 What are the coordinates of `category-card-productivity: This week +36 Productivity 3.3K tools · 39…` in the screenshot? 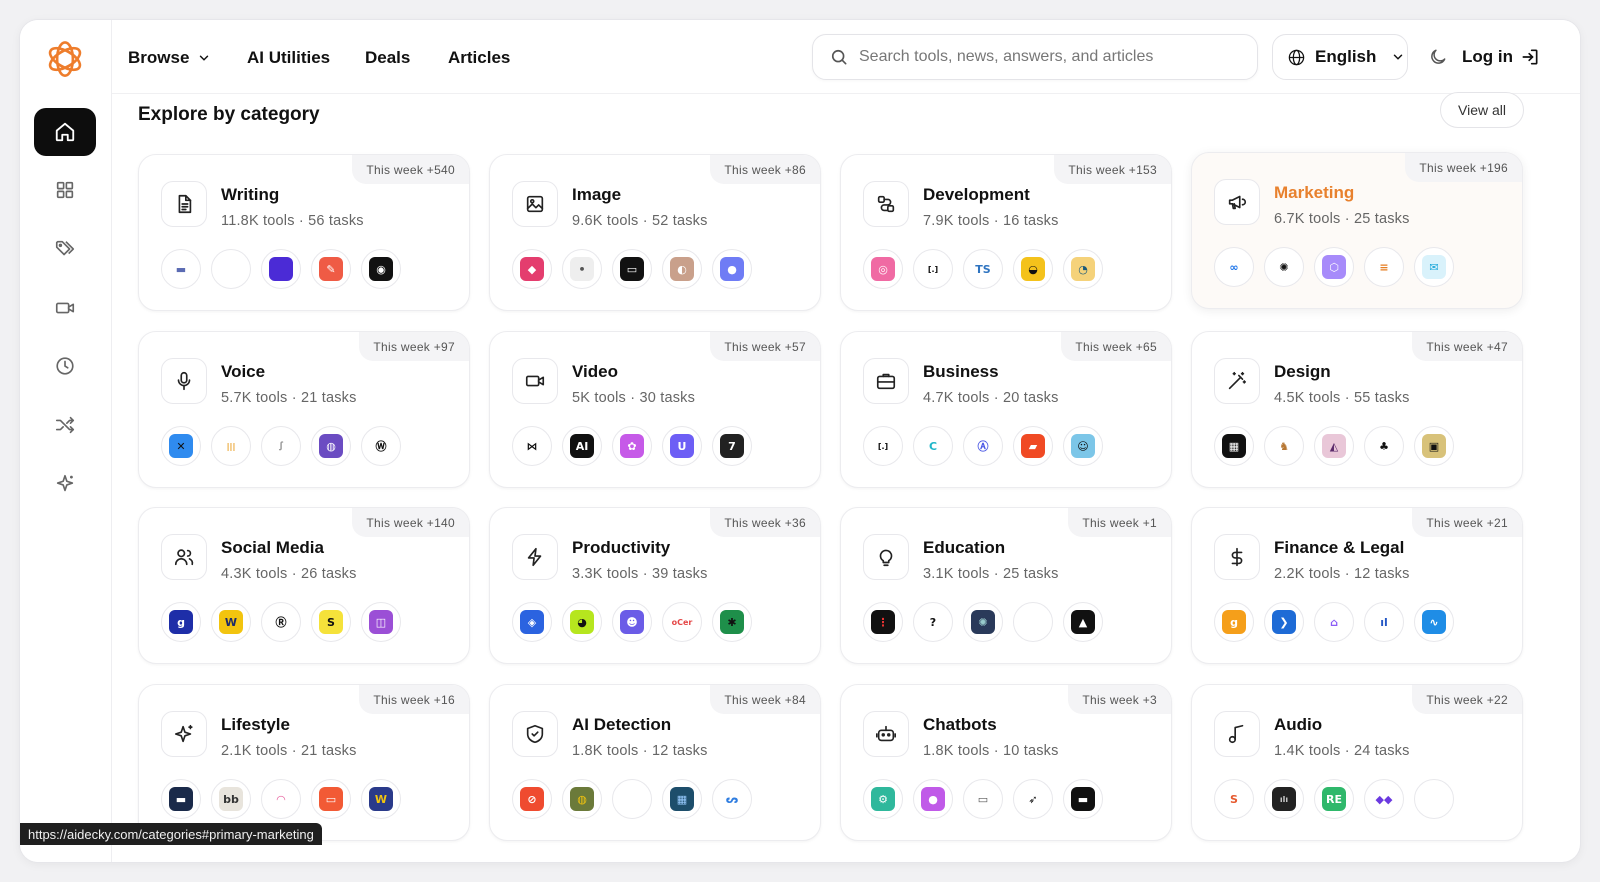 It's located at (655, 585).